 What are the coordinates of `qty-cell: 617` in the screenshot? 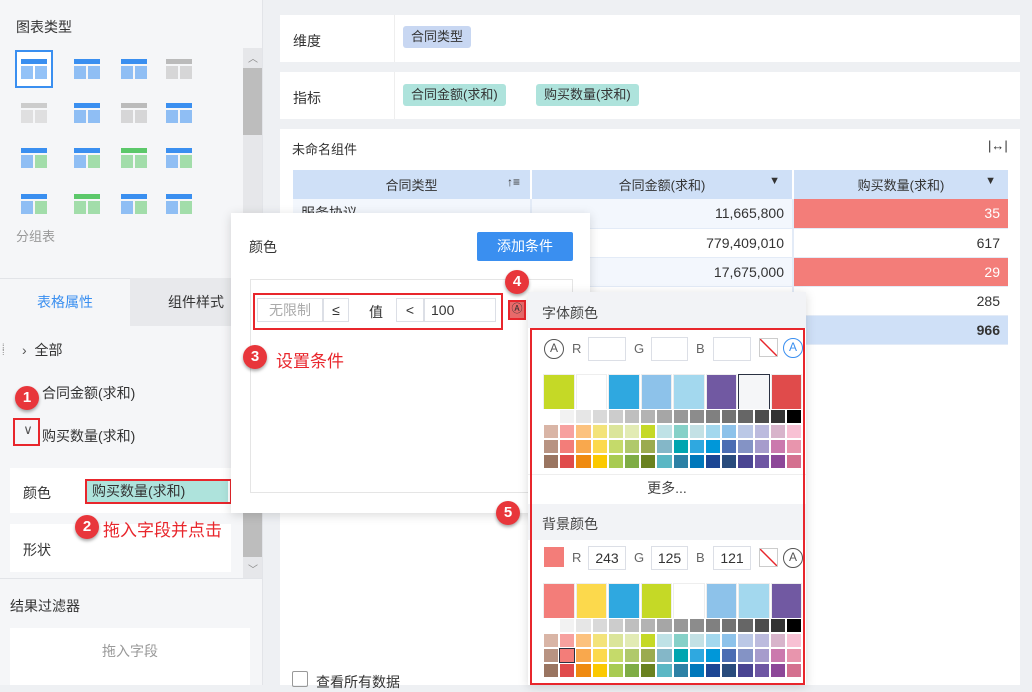 It's located at (900, 243).